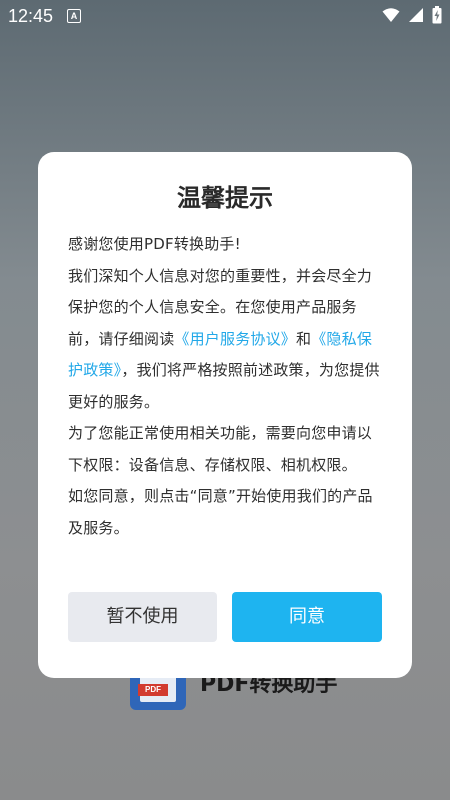  I want to click on conjunction-text: 和, so click(304, 338).